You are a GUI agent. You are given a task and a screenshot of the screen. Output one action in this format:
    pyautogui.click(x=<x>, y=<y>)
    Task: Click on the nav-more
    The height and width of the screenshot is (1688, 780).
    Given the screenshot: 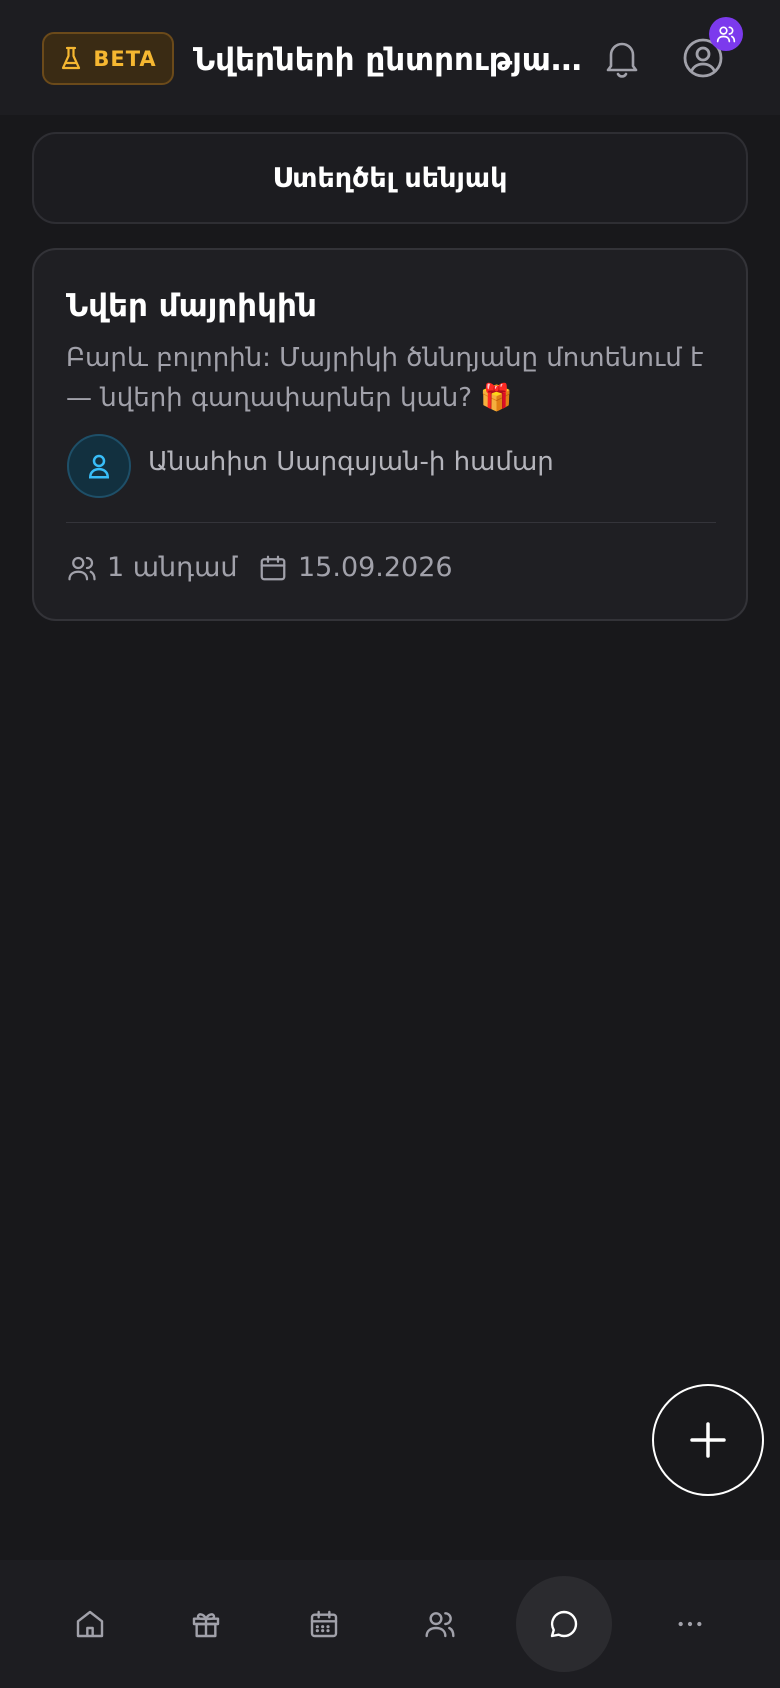 What is the action you would take?
    pyautogui.click(x=690, y=1624)
    